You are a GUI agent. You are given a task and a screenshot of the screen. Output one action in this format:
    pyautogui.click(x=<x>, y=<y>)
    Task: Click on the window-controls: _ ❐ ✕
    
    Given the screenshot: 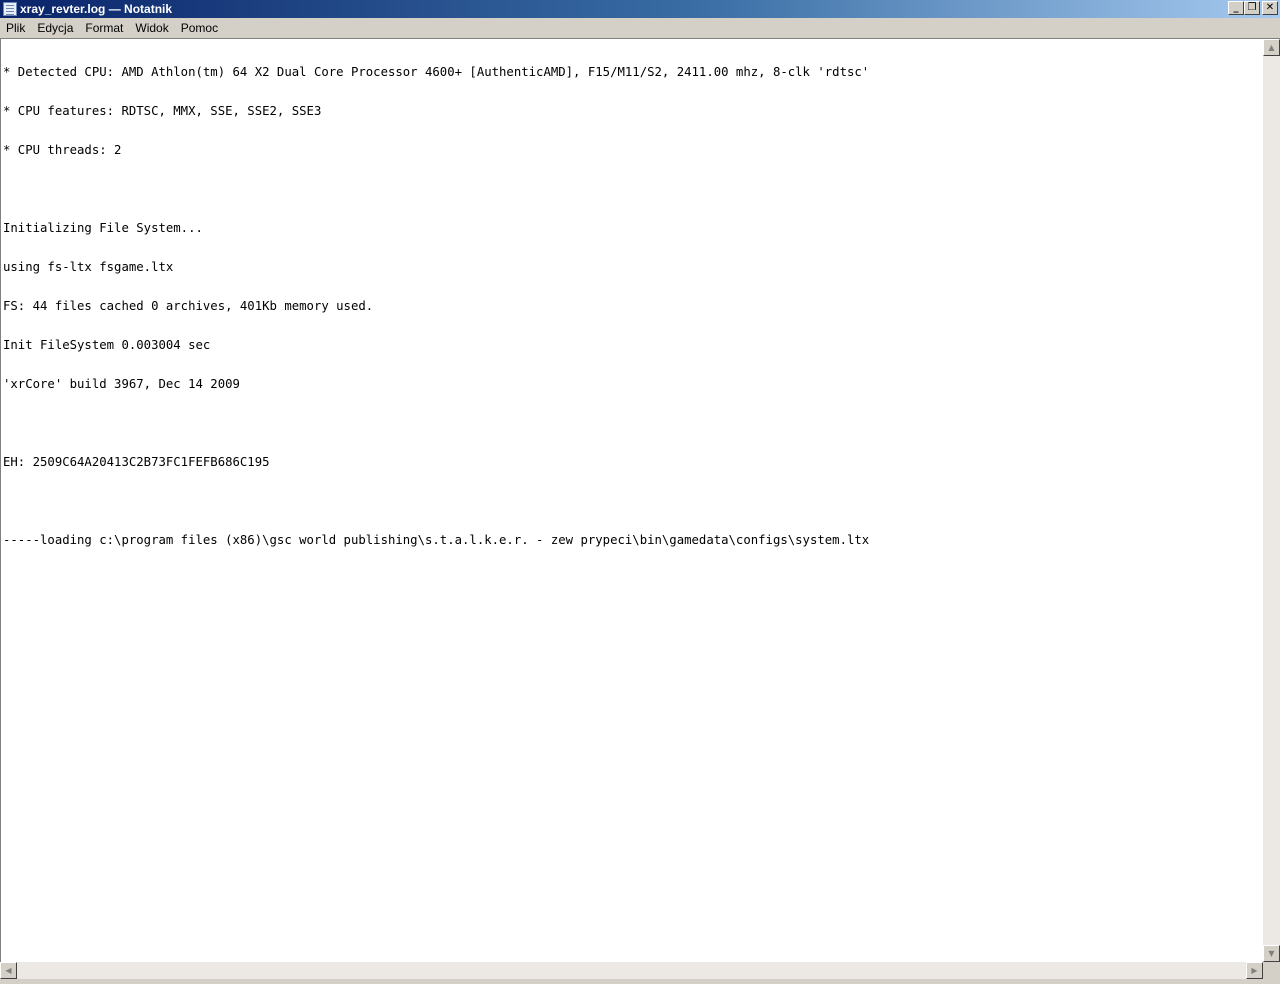 What is the action you would take?
    pyautogui.click(x=1253, y=8)
    